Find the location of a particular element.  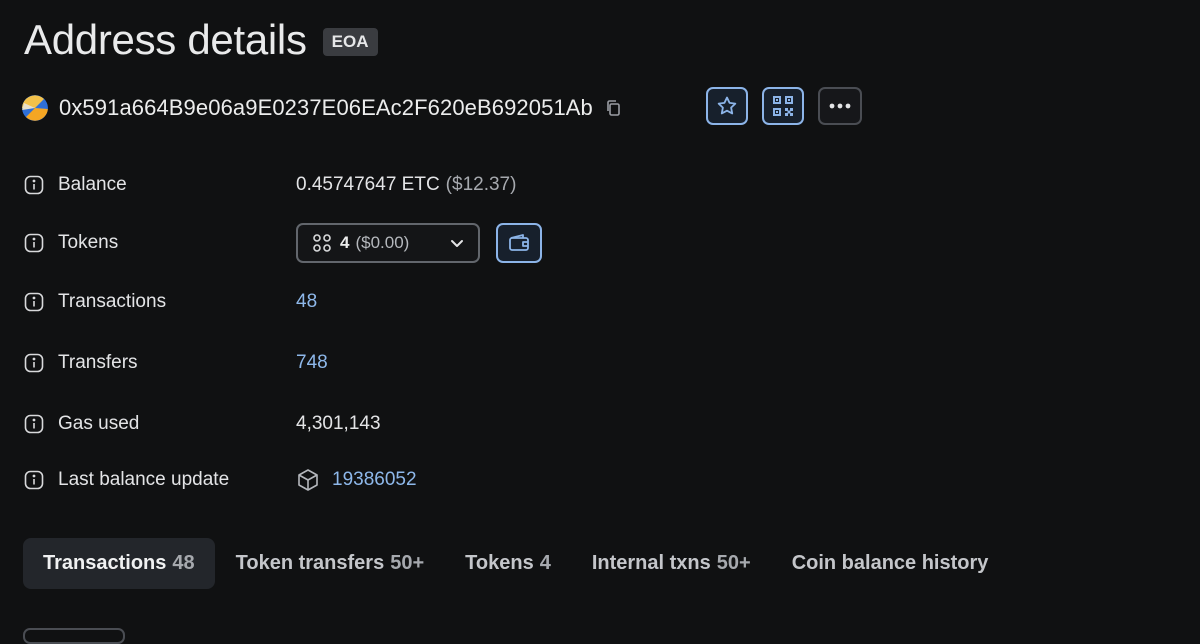

qr-code-icon is located at coordinates (783, 106).